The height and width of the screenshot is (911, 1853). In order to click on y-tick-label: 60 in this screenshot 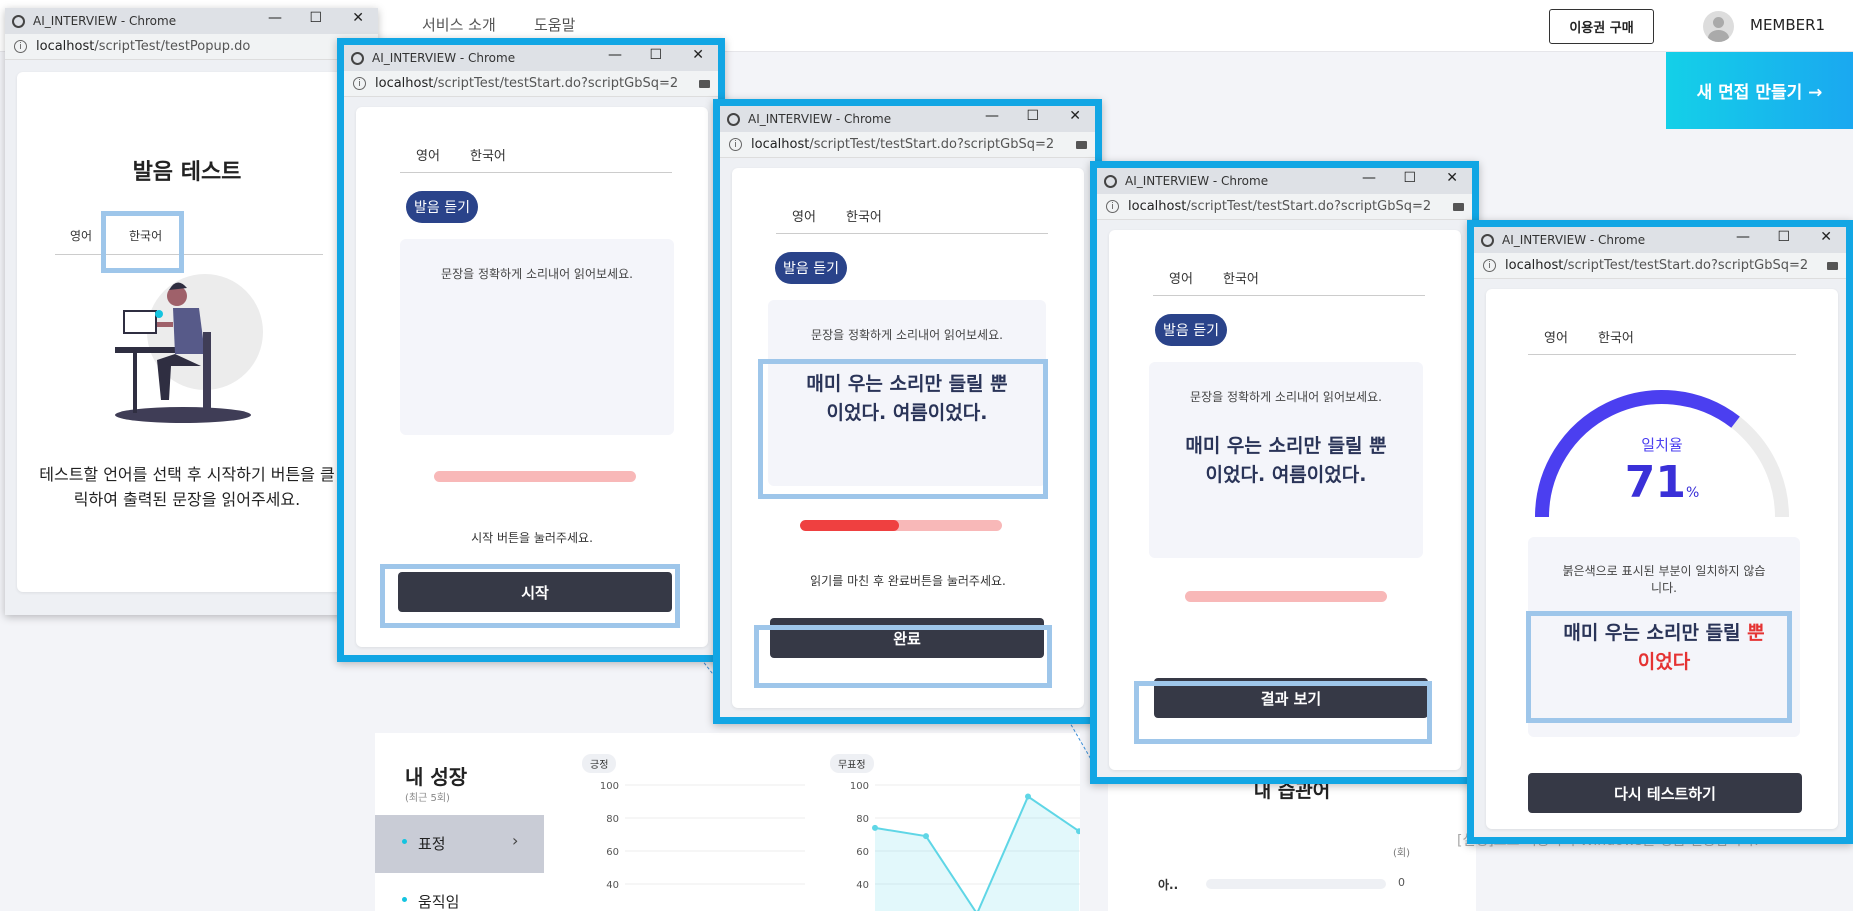, I will do `click(612, 852)`.